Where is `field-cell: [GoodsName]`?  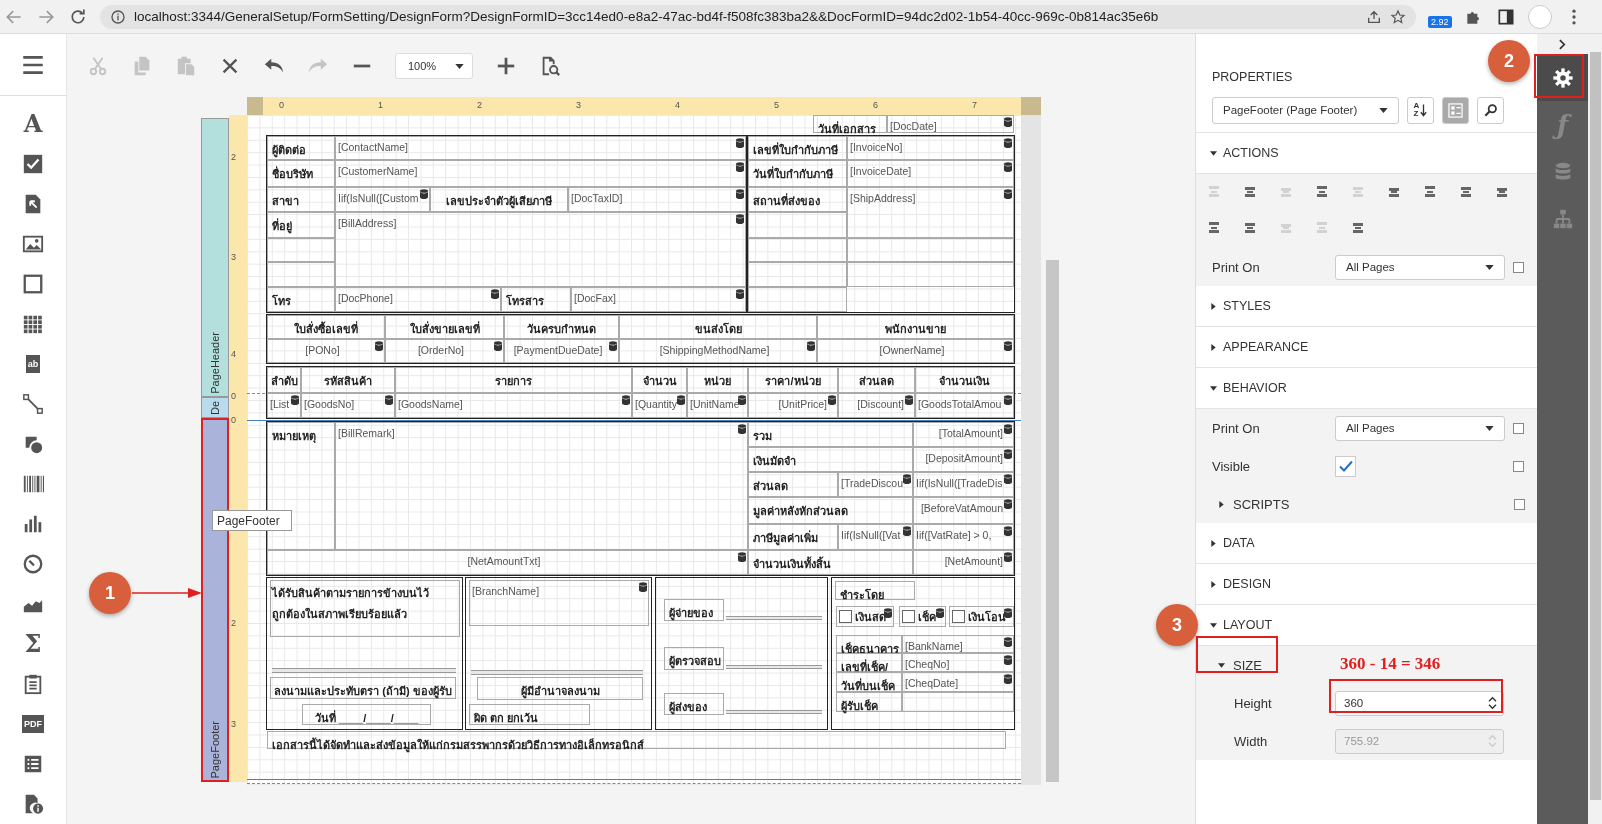
field-cell: [GoodsName] is located at coordinates (513, 405).